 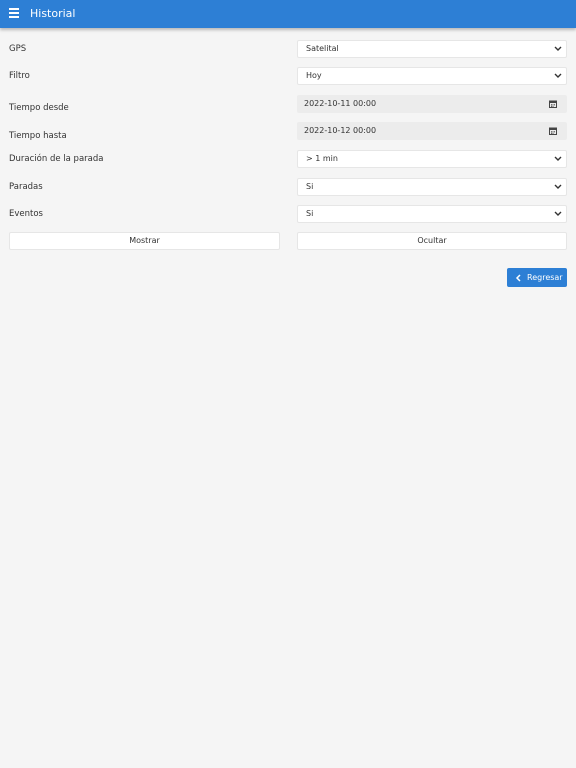 I want to click on tiempo-hasta-value: 2022-10-12 00:00, so click(x=340, y=130).